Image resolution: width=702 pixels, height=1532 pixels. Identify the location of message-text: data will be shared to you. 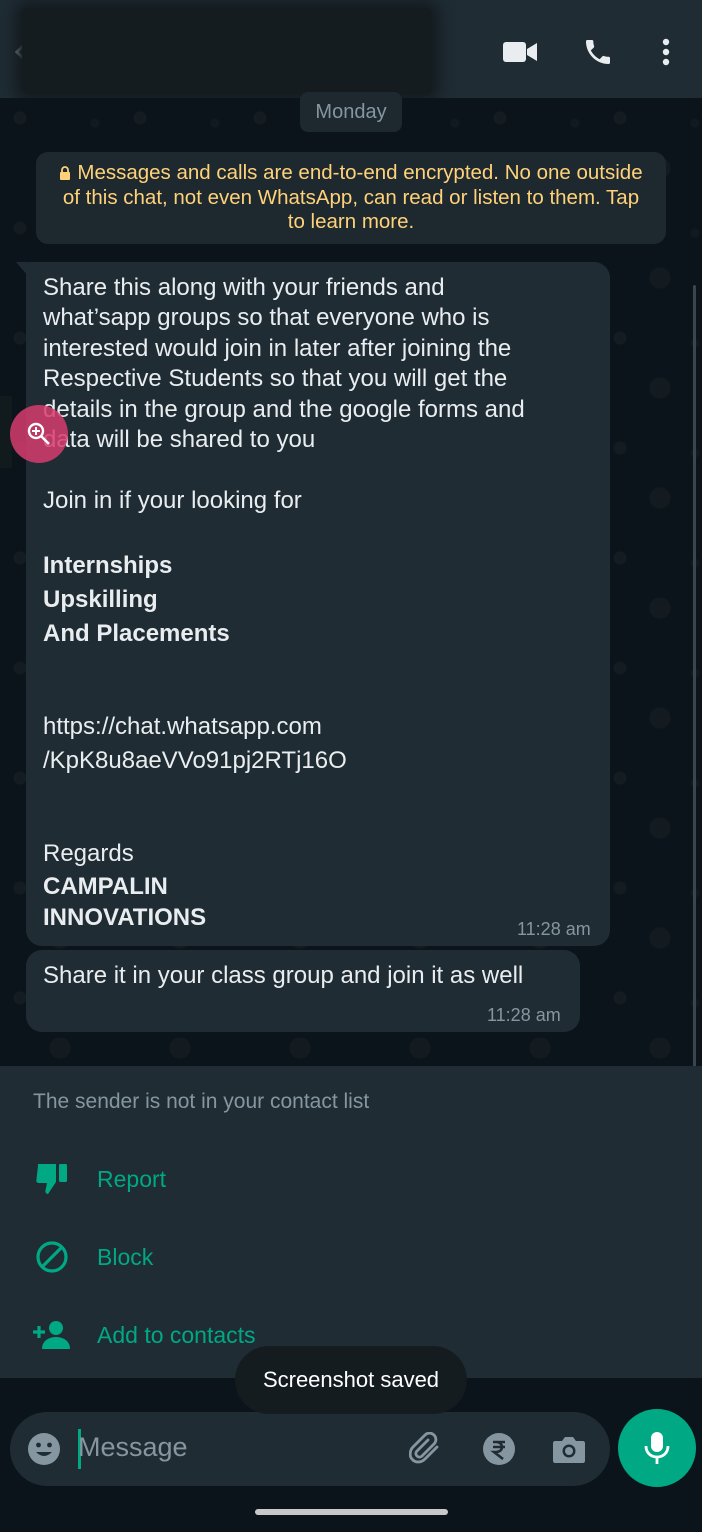
(179, 439).